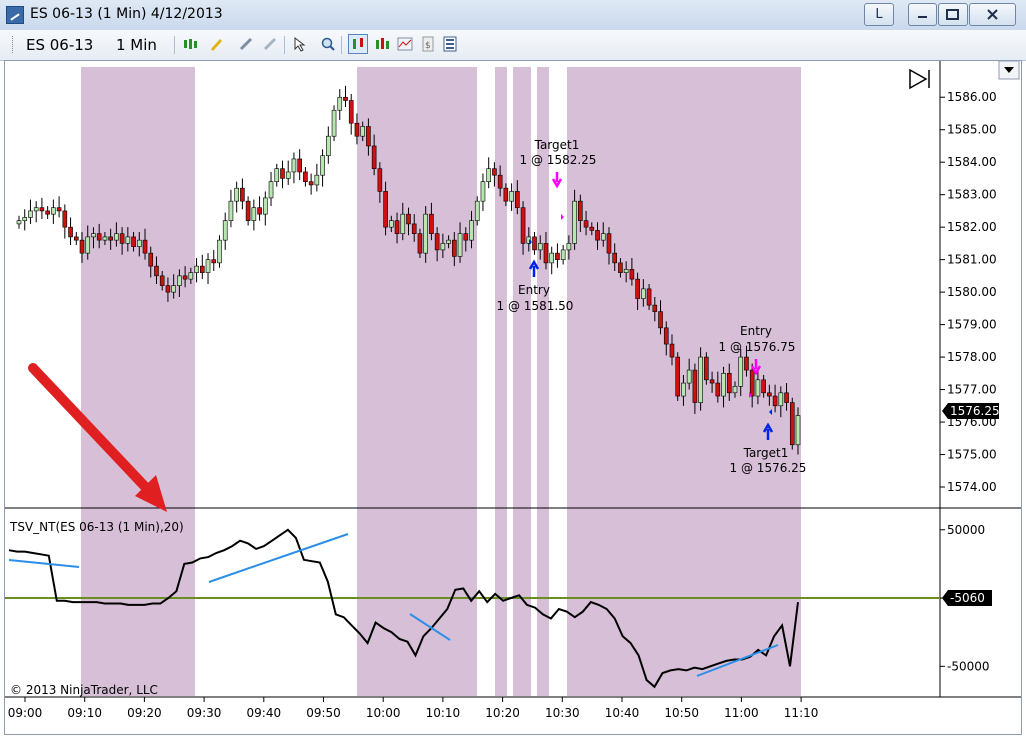  I want to click on annotation-value: 1 @ 1576.75, so click(757, 347).